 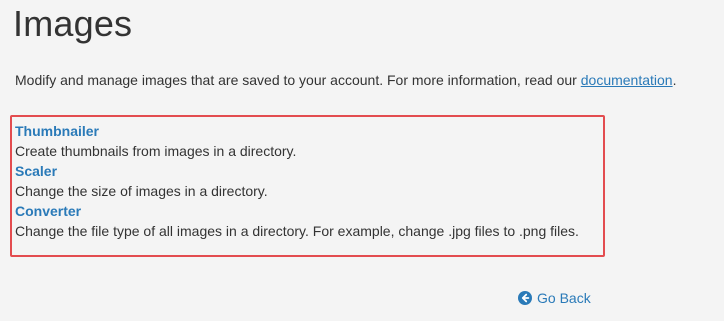 What do you see at coordinates (297, 171) in the screenshot?
I see `scaler-link: Scaler` at bounding box center [297, 171].